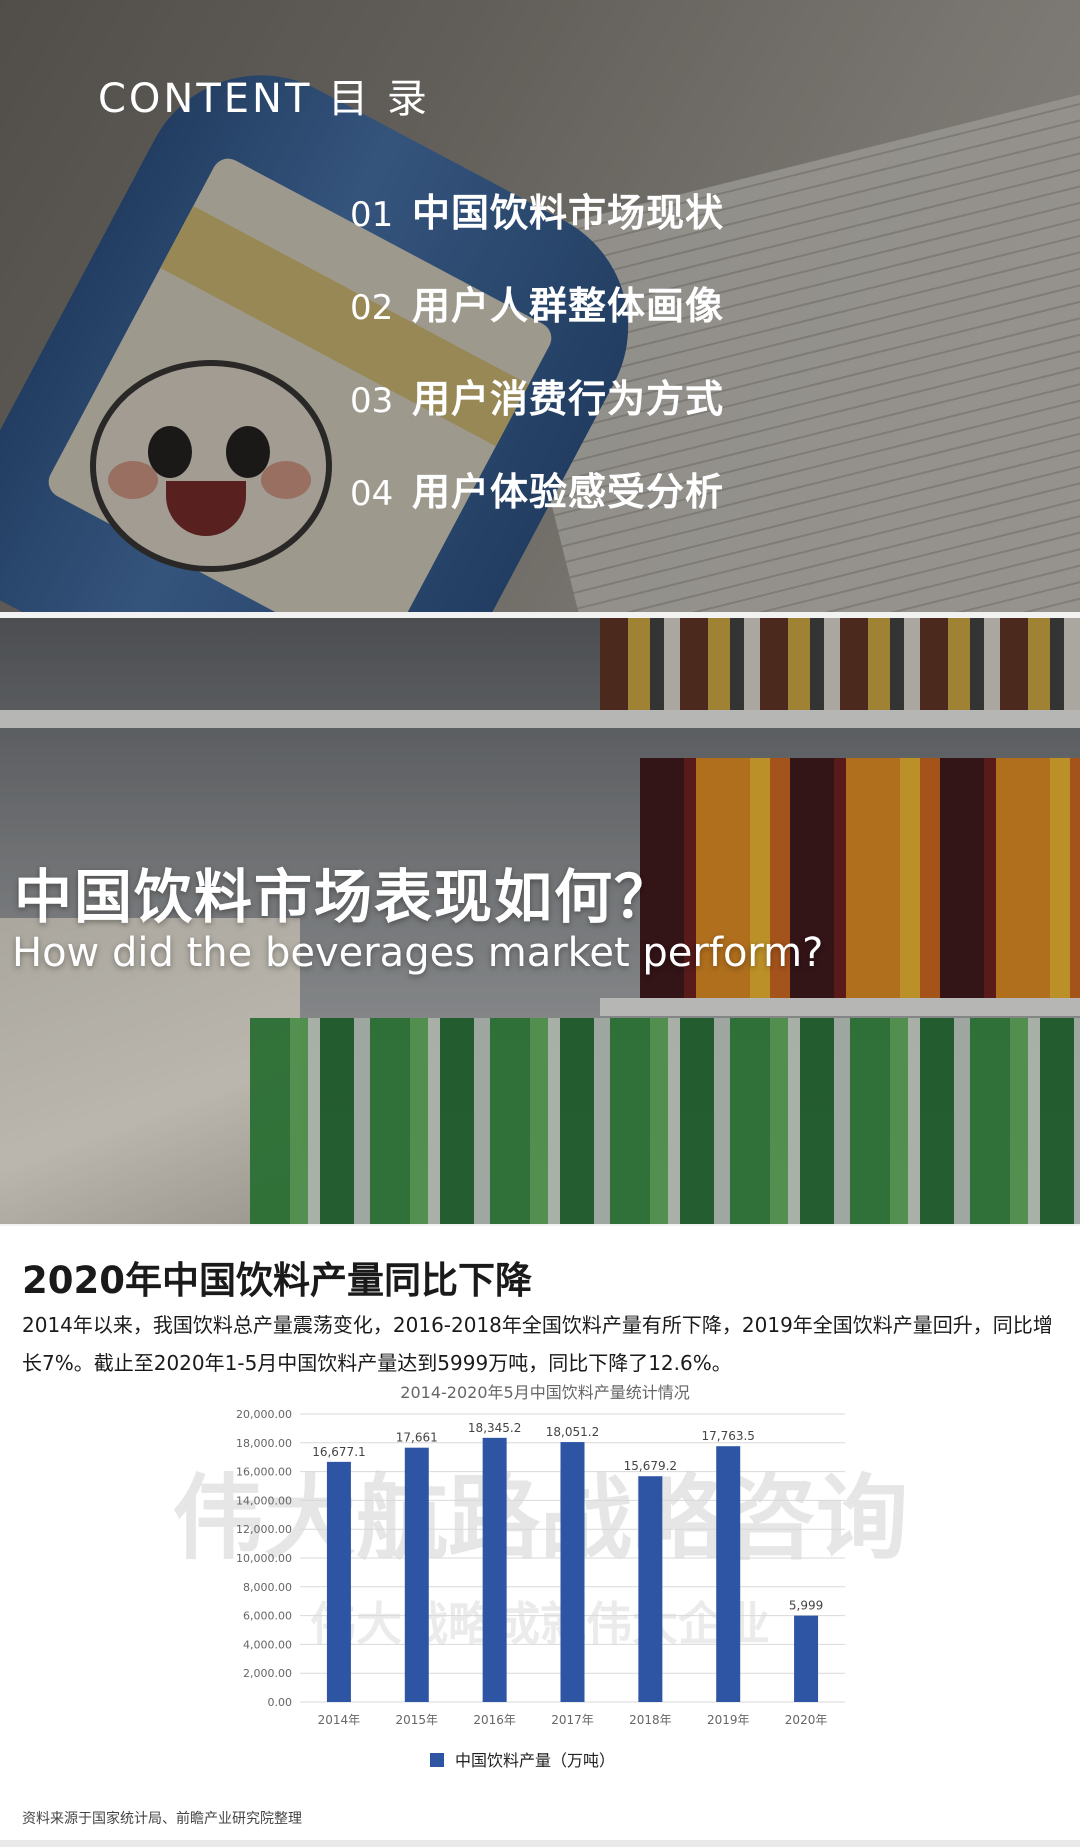  Describe the element at coordinates (264, 1558) in the screenshot. I see `y-tick-label: 10,000.00` at that location.